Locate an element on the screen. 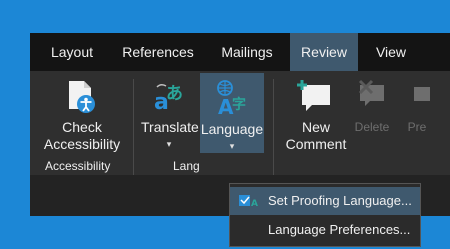 The width and height of the screenshot is (450, 249). language-label: Language is located at coordinates (232, 129).